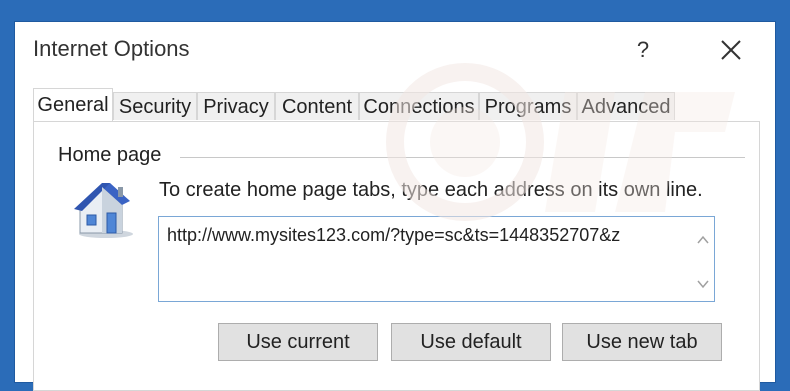  Describe the element at coordinates (528, 106) in the screenshot. I see `tab-programs: Programs` at that location.